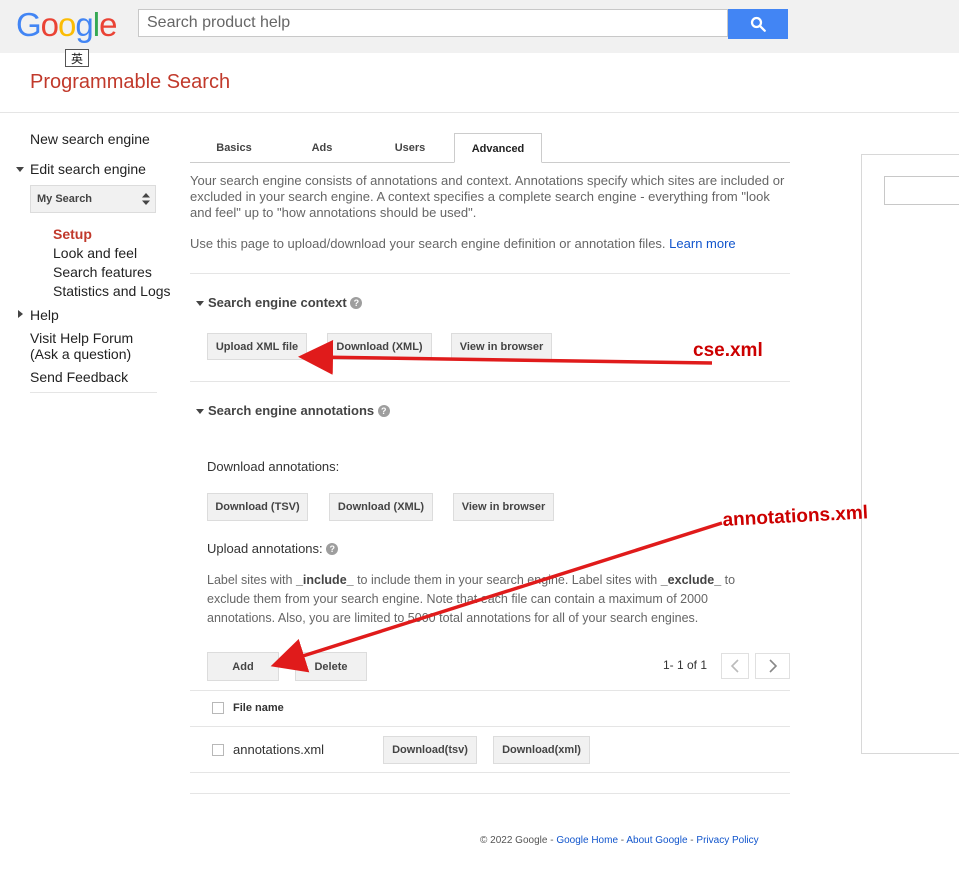 This screenshot has height=876, width=959. I want to click on engine-select: My Search, so click(93, 199).